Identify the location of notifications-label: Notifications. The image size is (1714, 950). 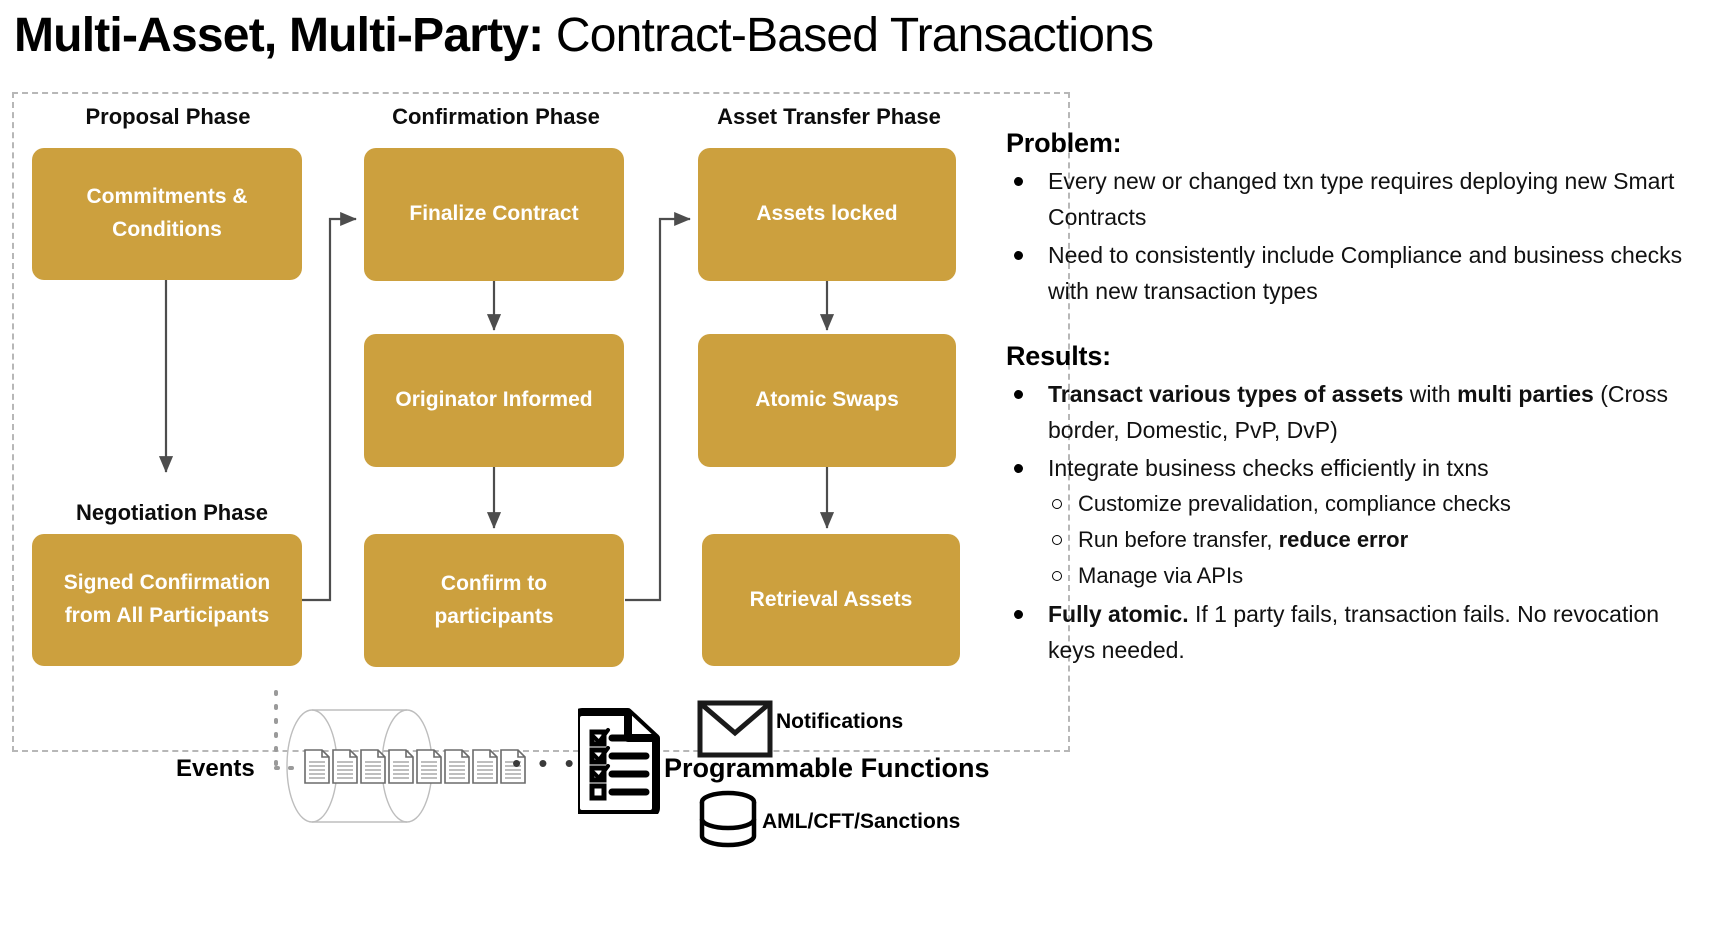
(840, 721).